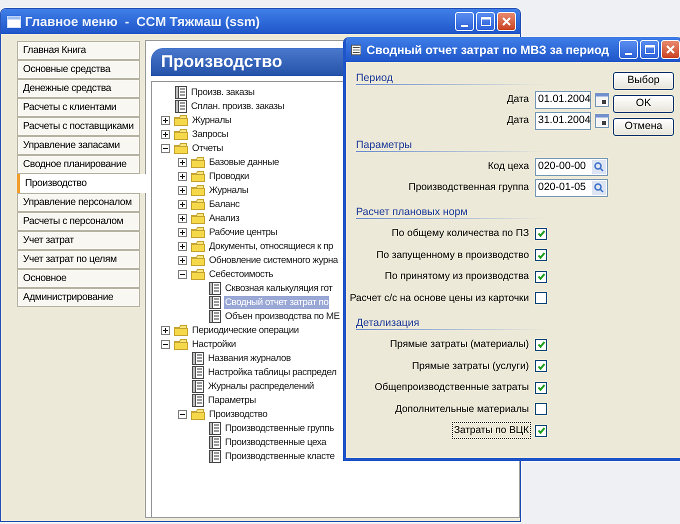 Image resolution: width=680 pixels, height=524 pixels. Describe the element at coordinates (223, 92) in the screenshot. I see `tree-item: Произв. заказы` at that location.